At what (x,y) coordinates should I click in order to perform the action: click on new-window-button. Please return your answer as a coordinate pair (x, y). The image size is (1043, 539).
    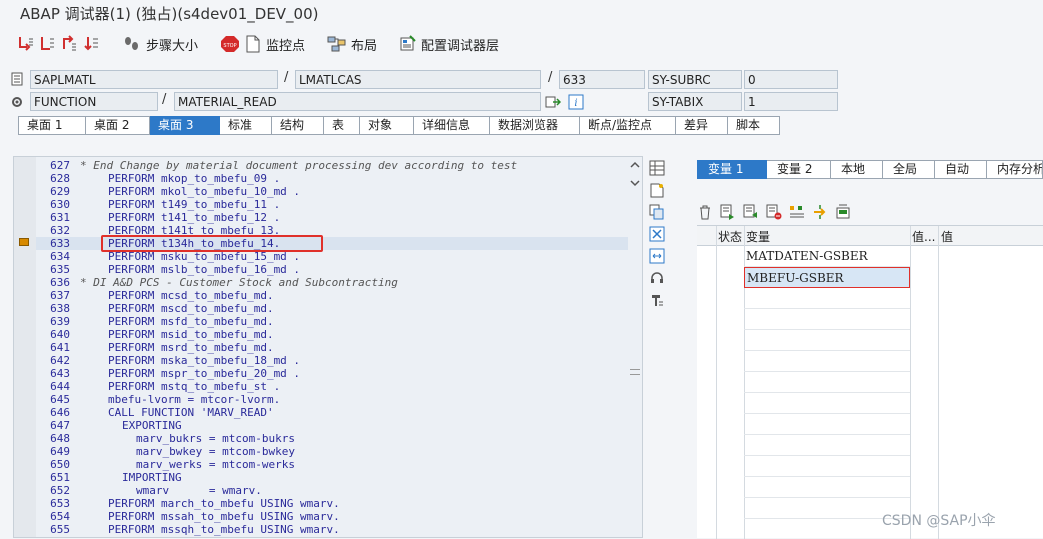
    Looking at the image, I should click on (657, 190).